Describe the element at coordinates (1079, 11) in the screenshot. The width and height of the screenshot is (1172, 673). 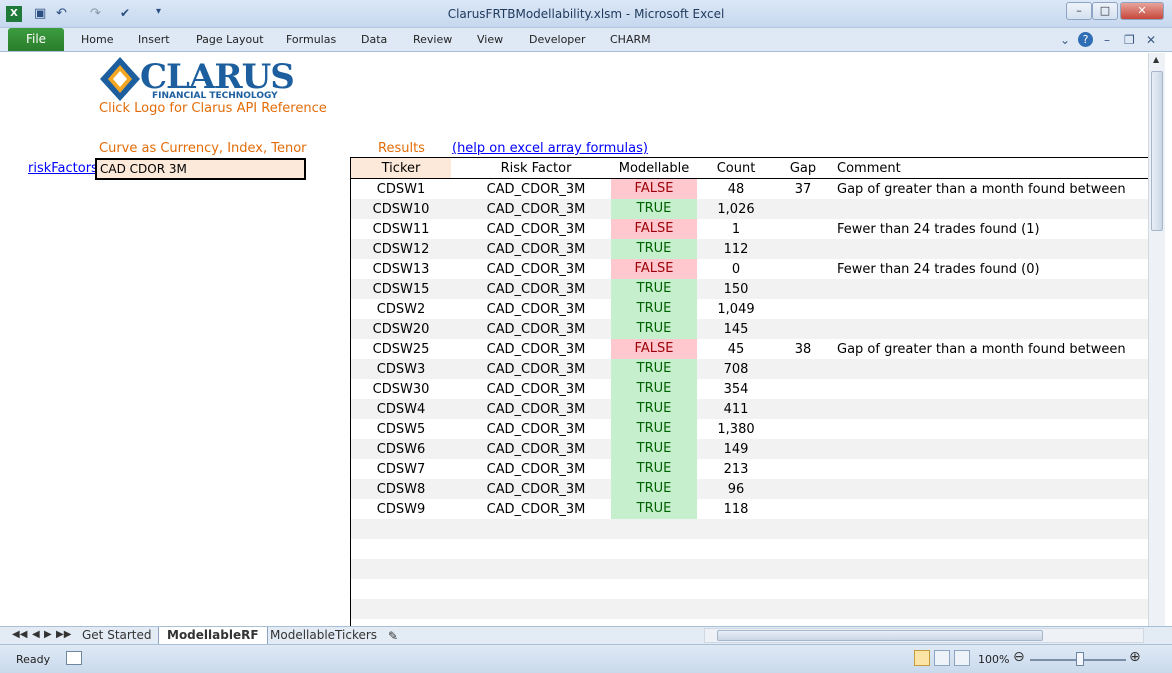
I see `minimize-button: –` at that location.